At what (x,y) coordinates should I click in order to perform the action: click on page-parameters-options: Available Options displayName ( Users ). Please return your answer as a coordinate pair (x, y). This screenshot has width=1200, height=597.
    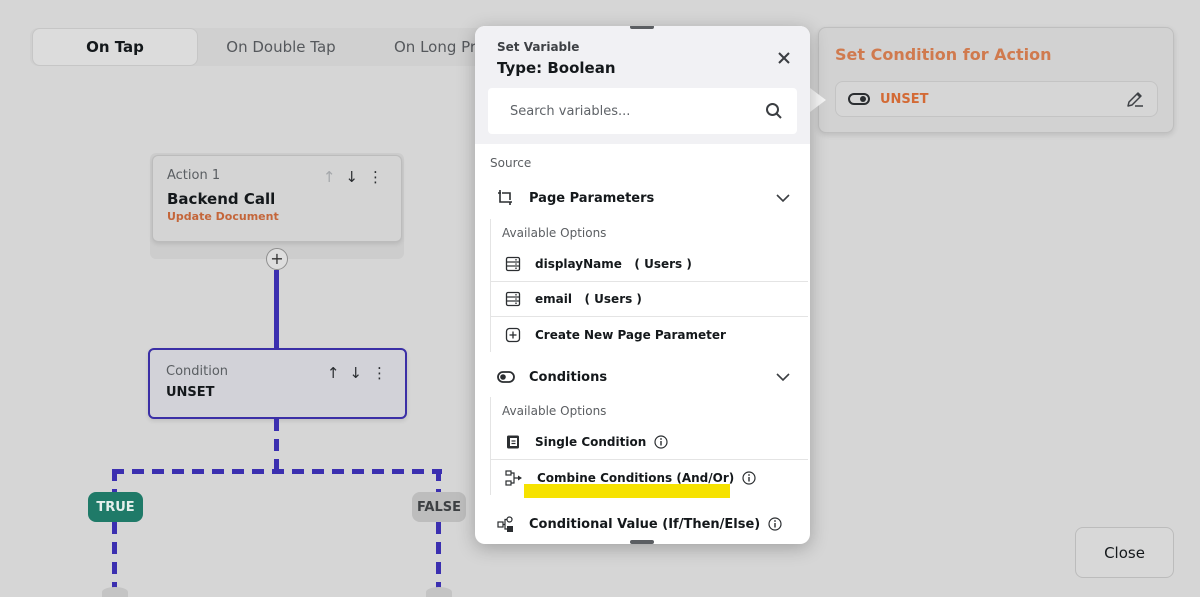
    Looking at the image, I should click on (649, 285).